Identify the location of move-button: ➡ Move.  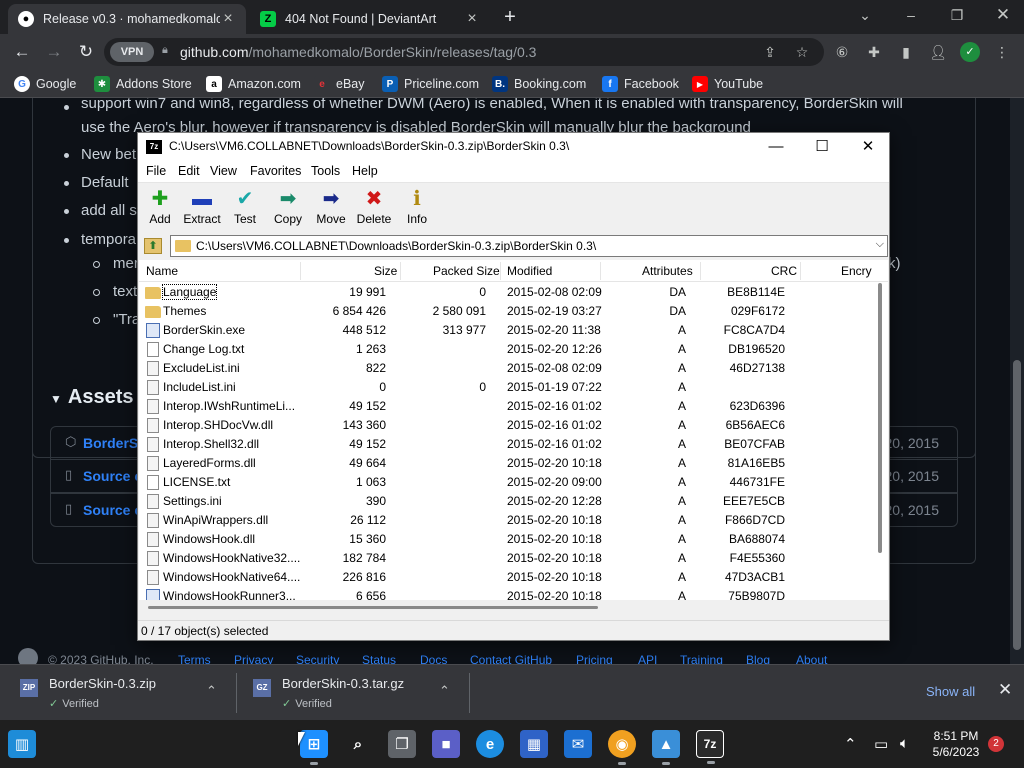
(331, 208).